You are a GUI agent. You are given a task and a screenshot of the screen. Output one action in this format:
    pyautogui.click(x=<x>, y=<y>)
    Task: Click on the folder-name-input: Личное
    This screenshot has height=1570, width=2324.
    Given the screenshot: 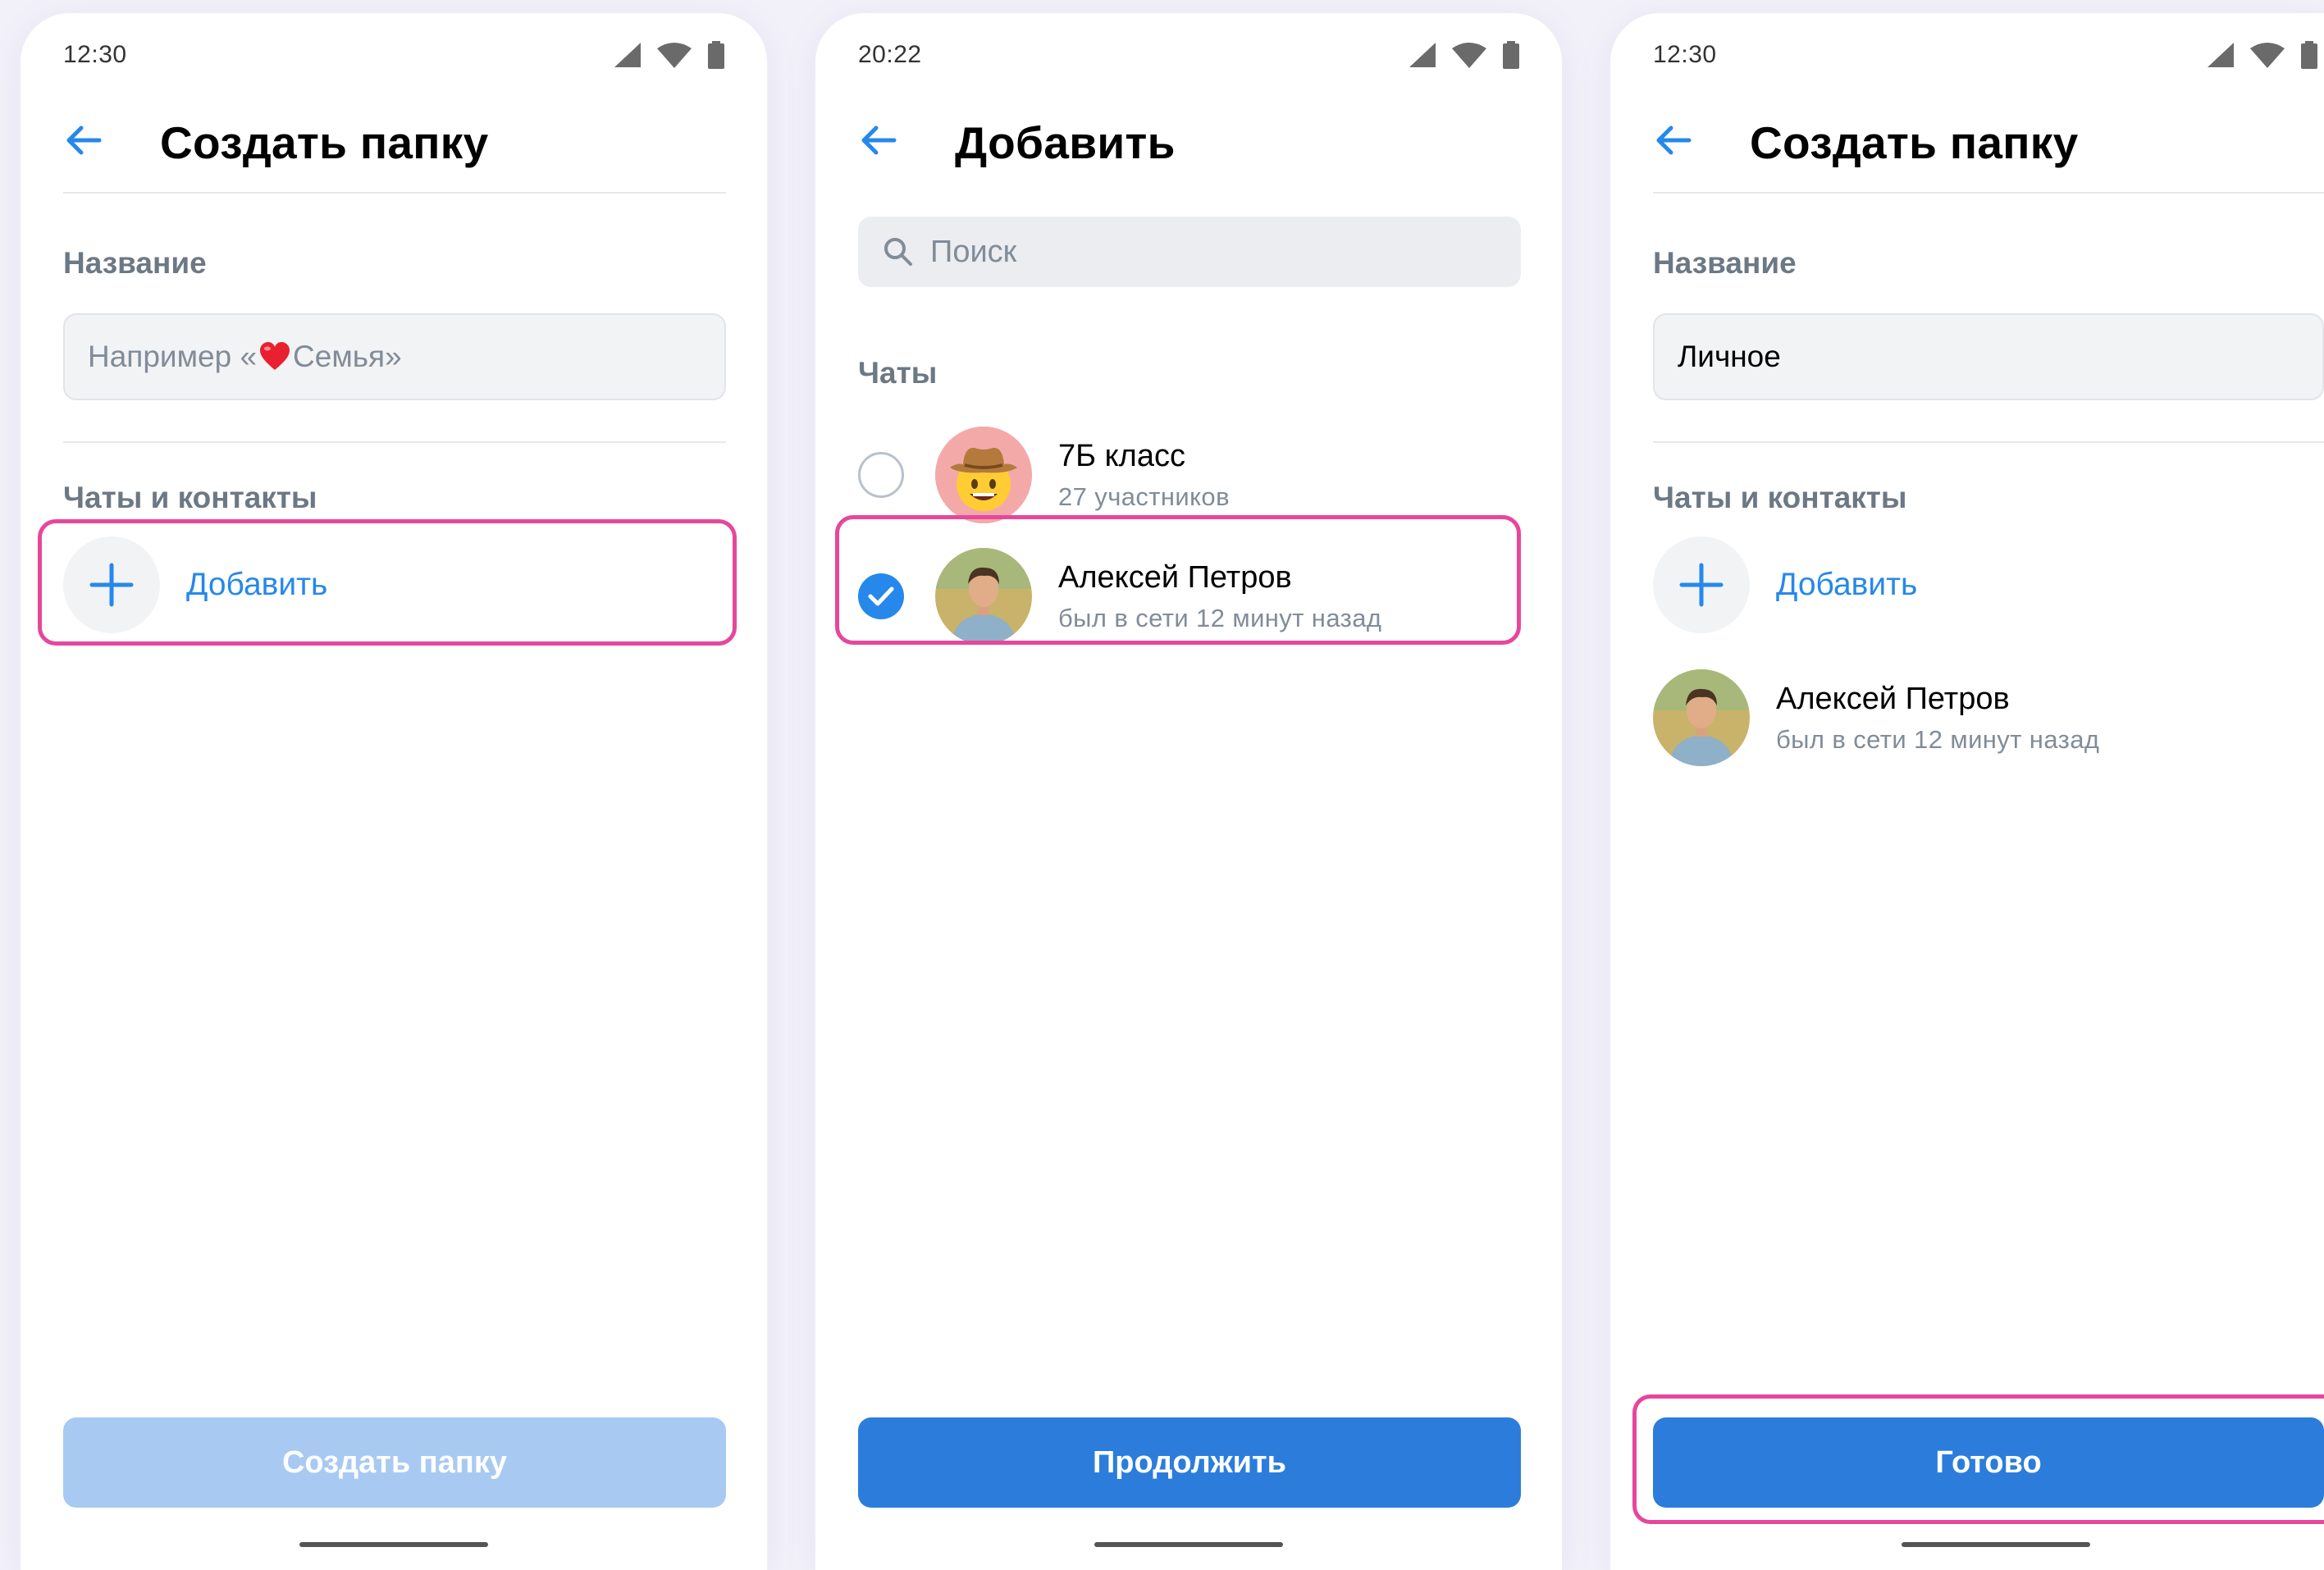 What is the action you would take?
    pyautogui.click(x=1988, y=356)
    